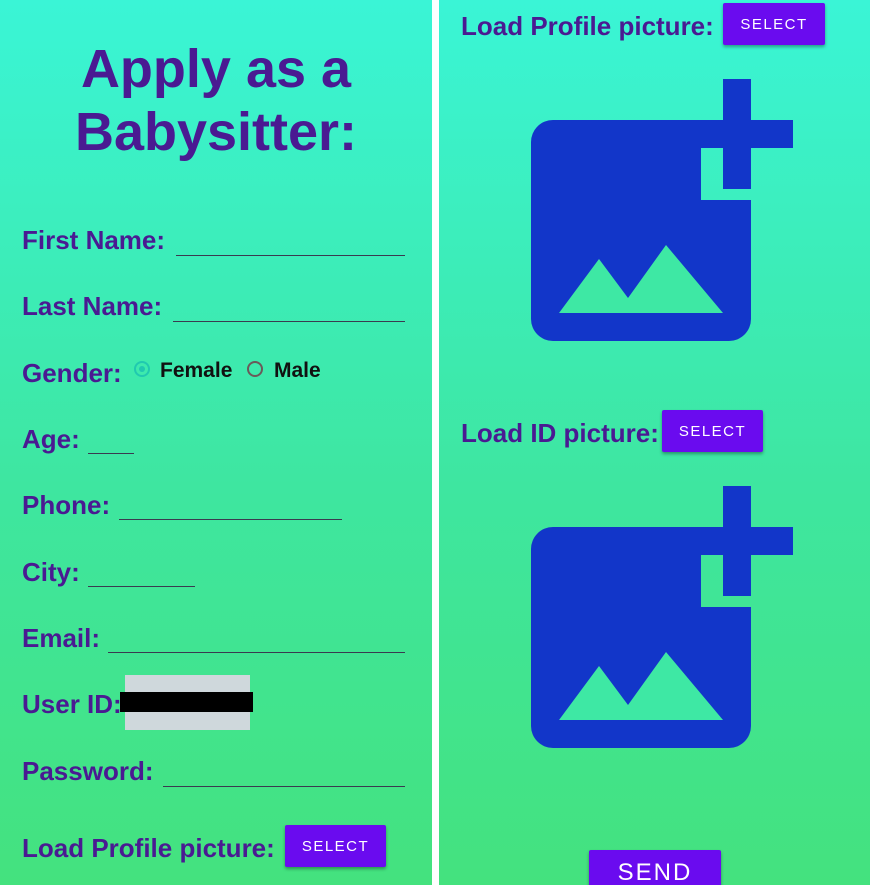 This screenshot has height=885, width=870. I want to click on gender-label: Gender:, so click(72, 373).